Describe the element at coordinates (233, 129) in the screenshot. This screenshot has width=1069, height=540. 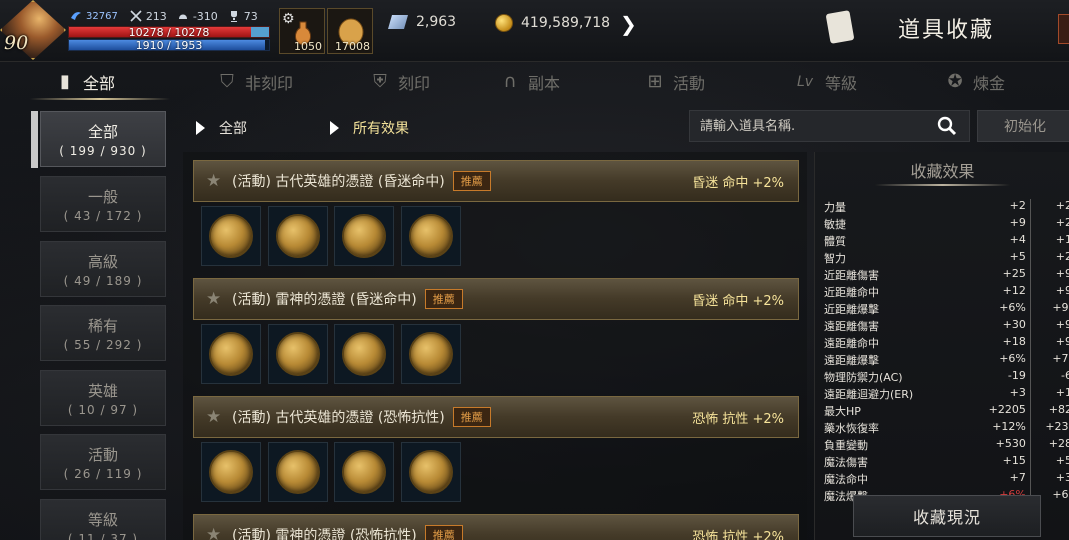
I see `category-filter-label: 全部` at that location.